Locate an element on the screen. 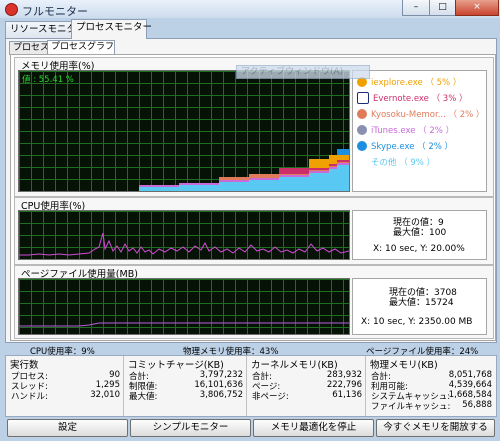 This screenshot has height=441, width=500. legend-item: iexplore.exe （ 5% ） is located at coordinates (409, 82).